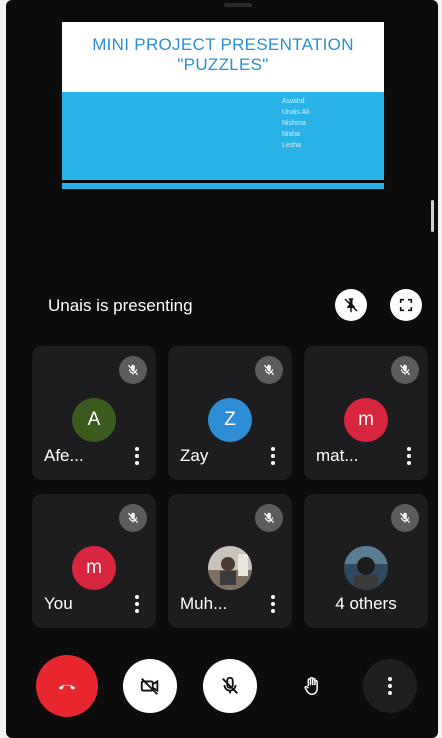  Describe the element at coordinates (223, 64) in the screenshot. I see `slide-subtitle: "PUZZLES"` at that location.